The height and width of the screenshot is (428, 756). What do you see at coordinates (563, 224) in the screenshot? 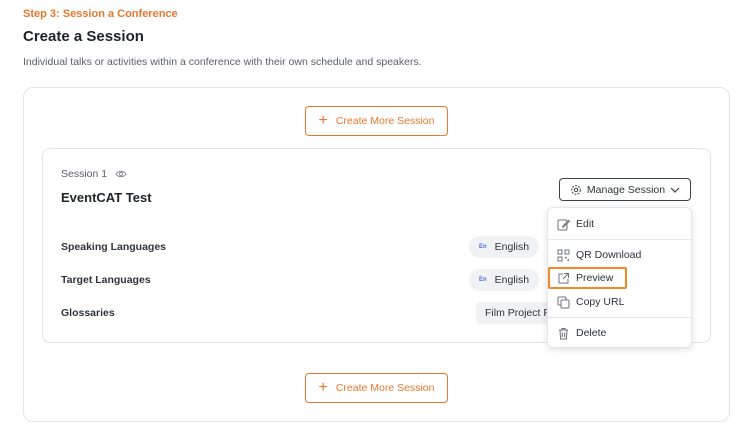
I see `edit-icon` at bounding box center [563, 224].